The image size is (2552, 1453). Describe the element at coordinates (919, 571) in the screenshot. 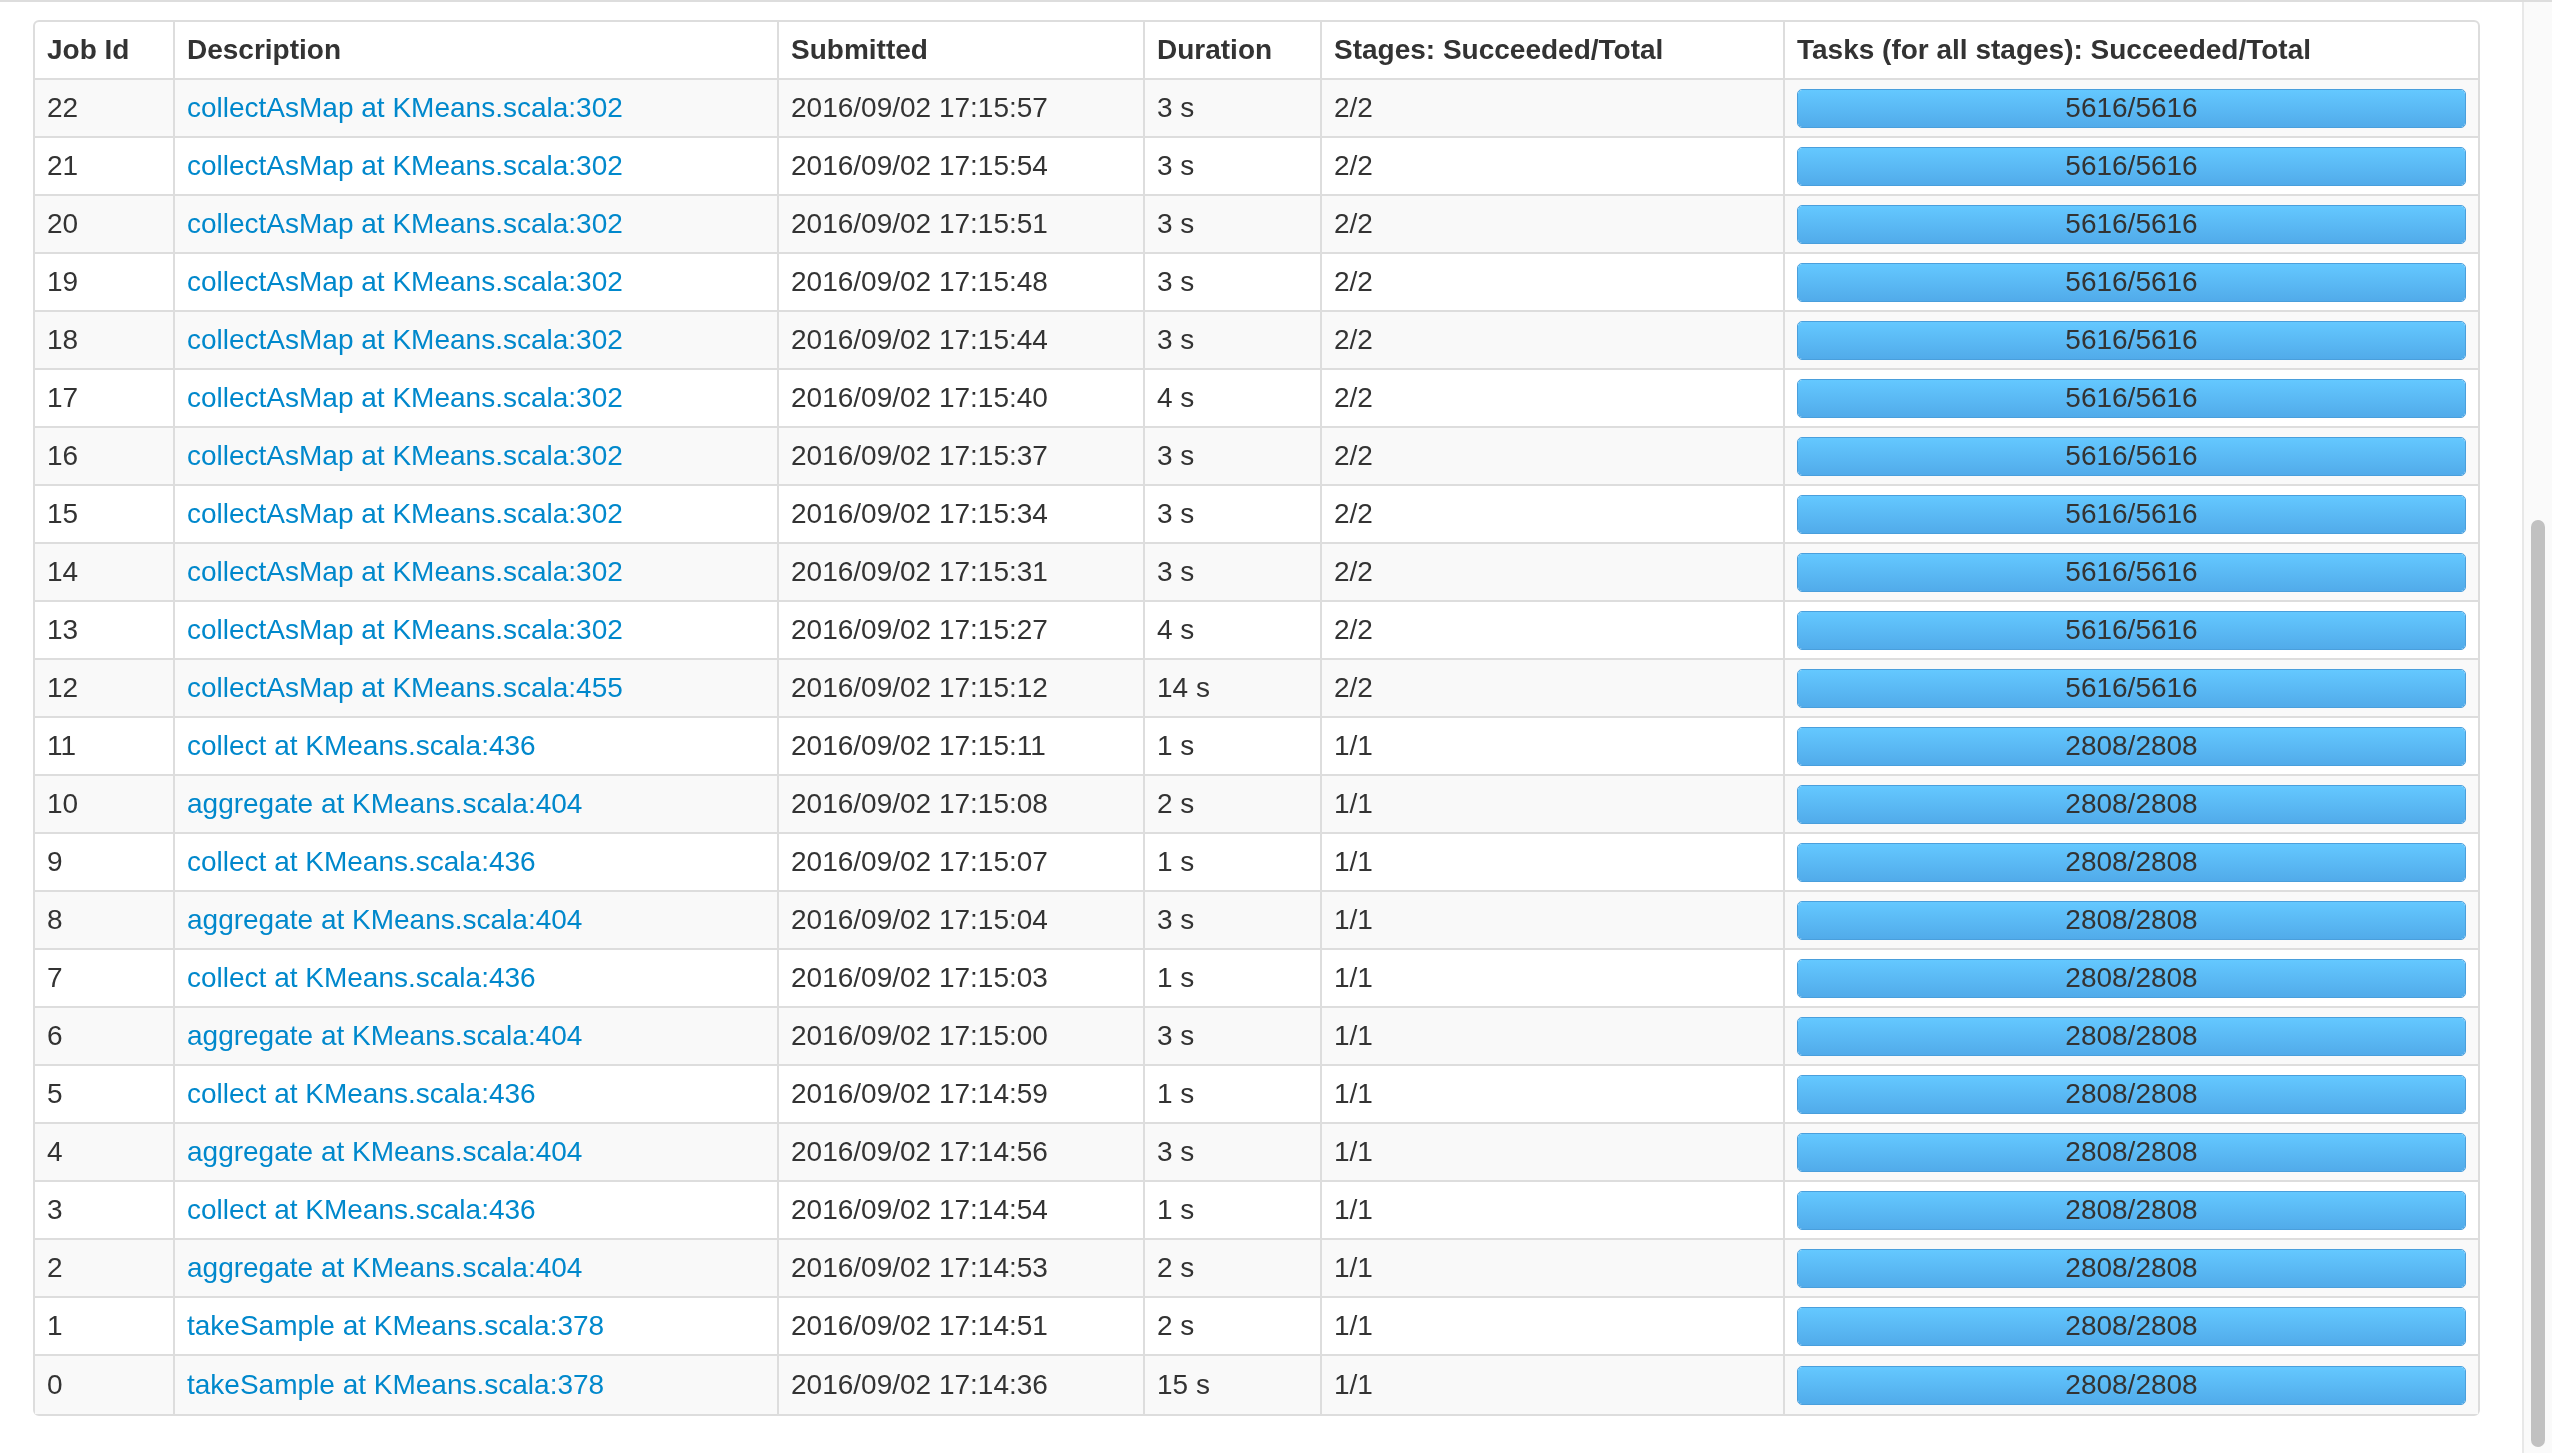

I see `submitted-time: 2016/09/02 17:15:31` at that location.